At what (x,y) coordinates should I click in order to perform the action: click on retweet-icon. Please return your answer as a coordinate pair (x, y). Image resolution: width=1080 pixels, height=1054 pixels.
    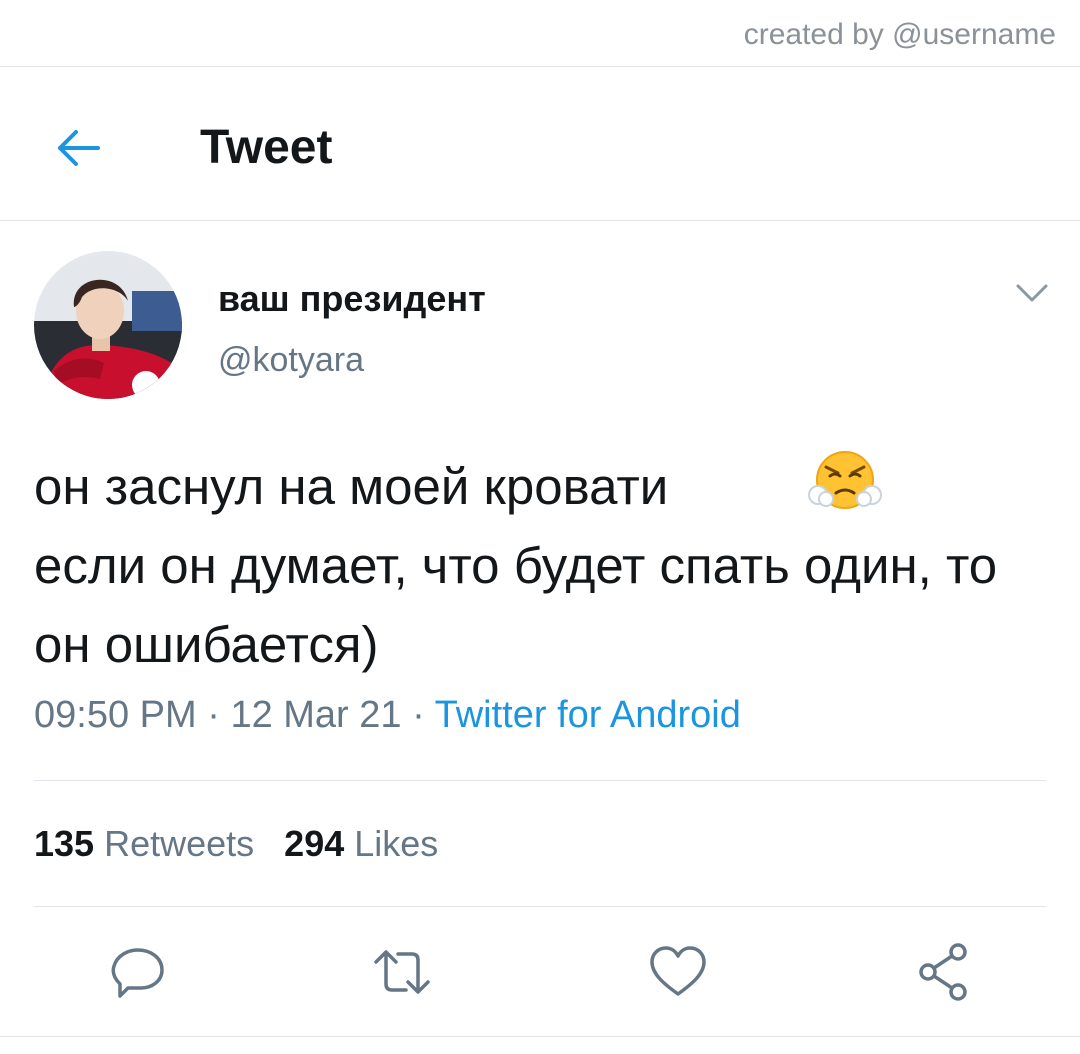
    Looking at the image, I should click on (402, 972).